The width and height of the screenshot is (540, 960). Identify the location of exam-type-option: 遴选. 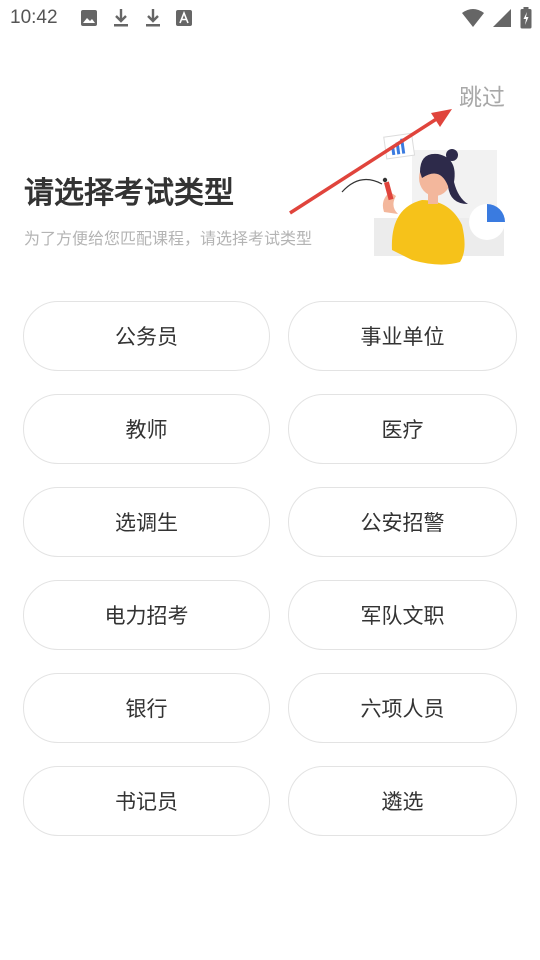
(402, 801).